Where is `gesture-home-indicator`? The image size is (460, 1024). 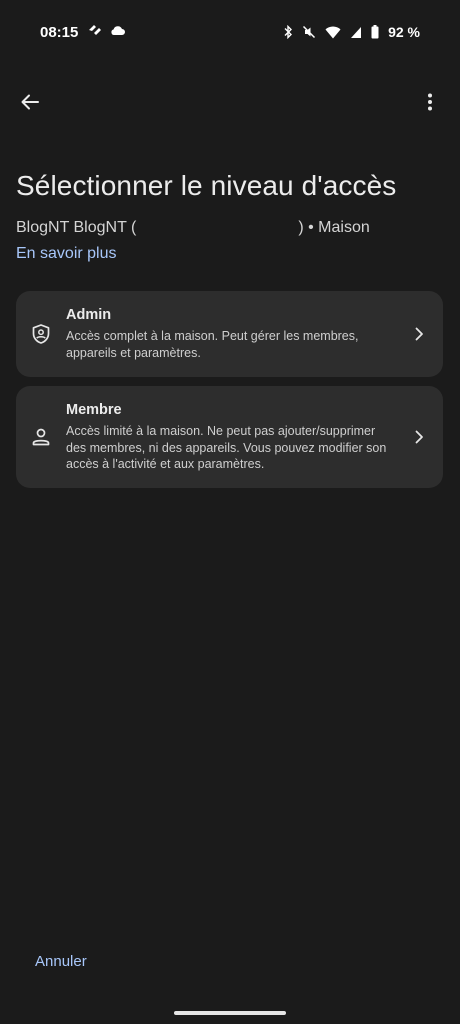
gesture-home-indicator is located at coordinates (230, 1013).